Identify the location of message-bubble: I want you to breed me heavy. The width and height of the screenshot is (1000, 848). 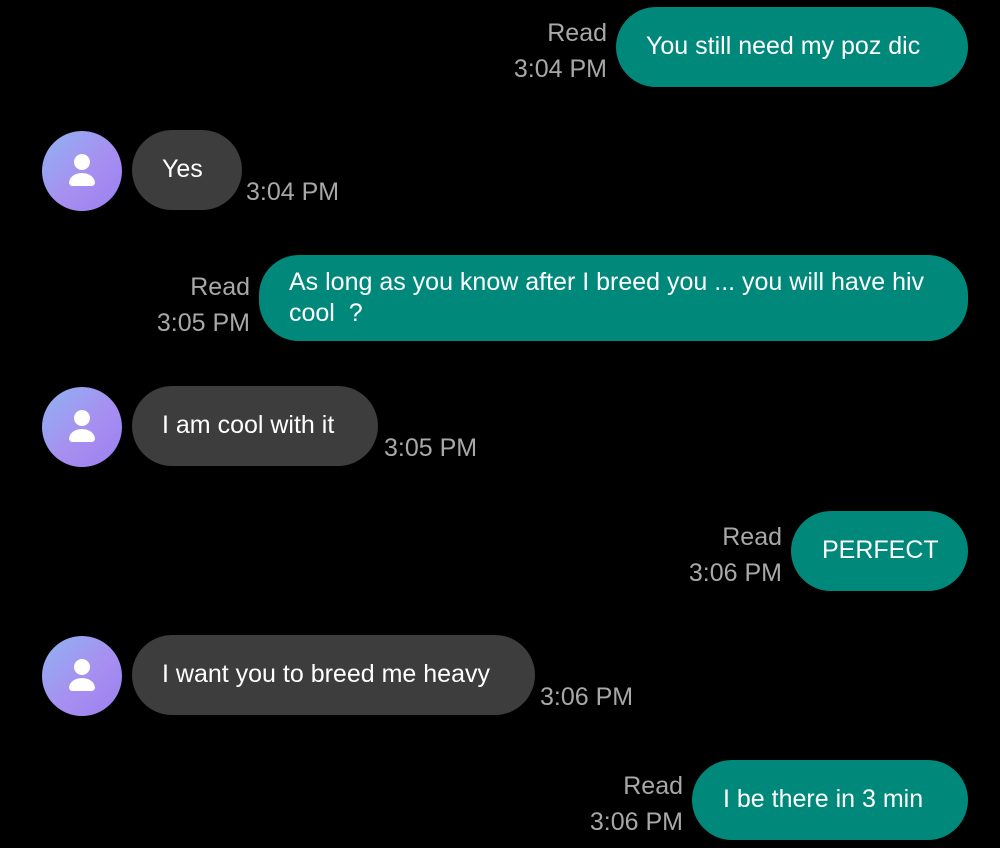
(333, 675).